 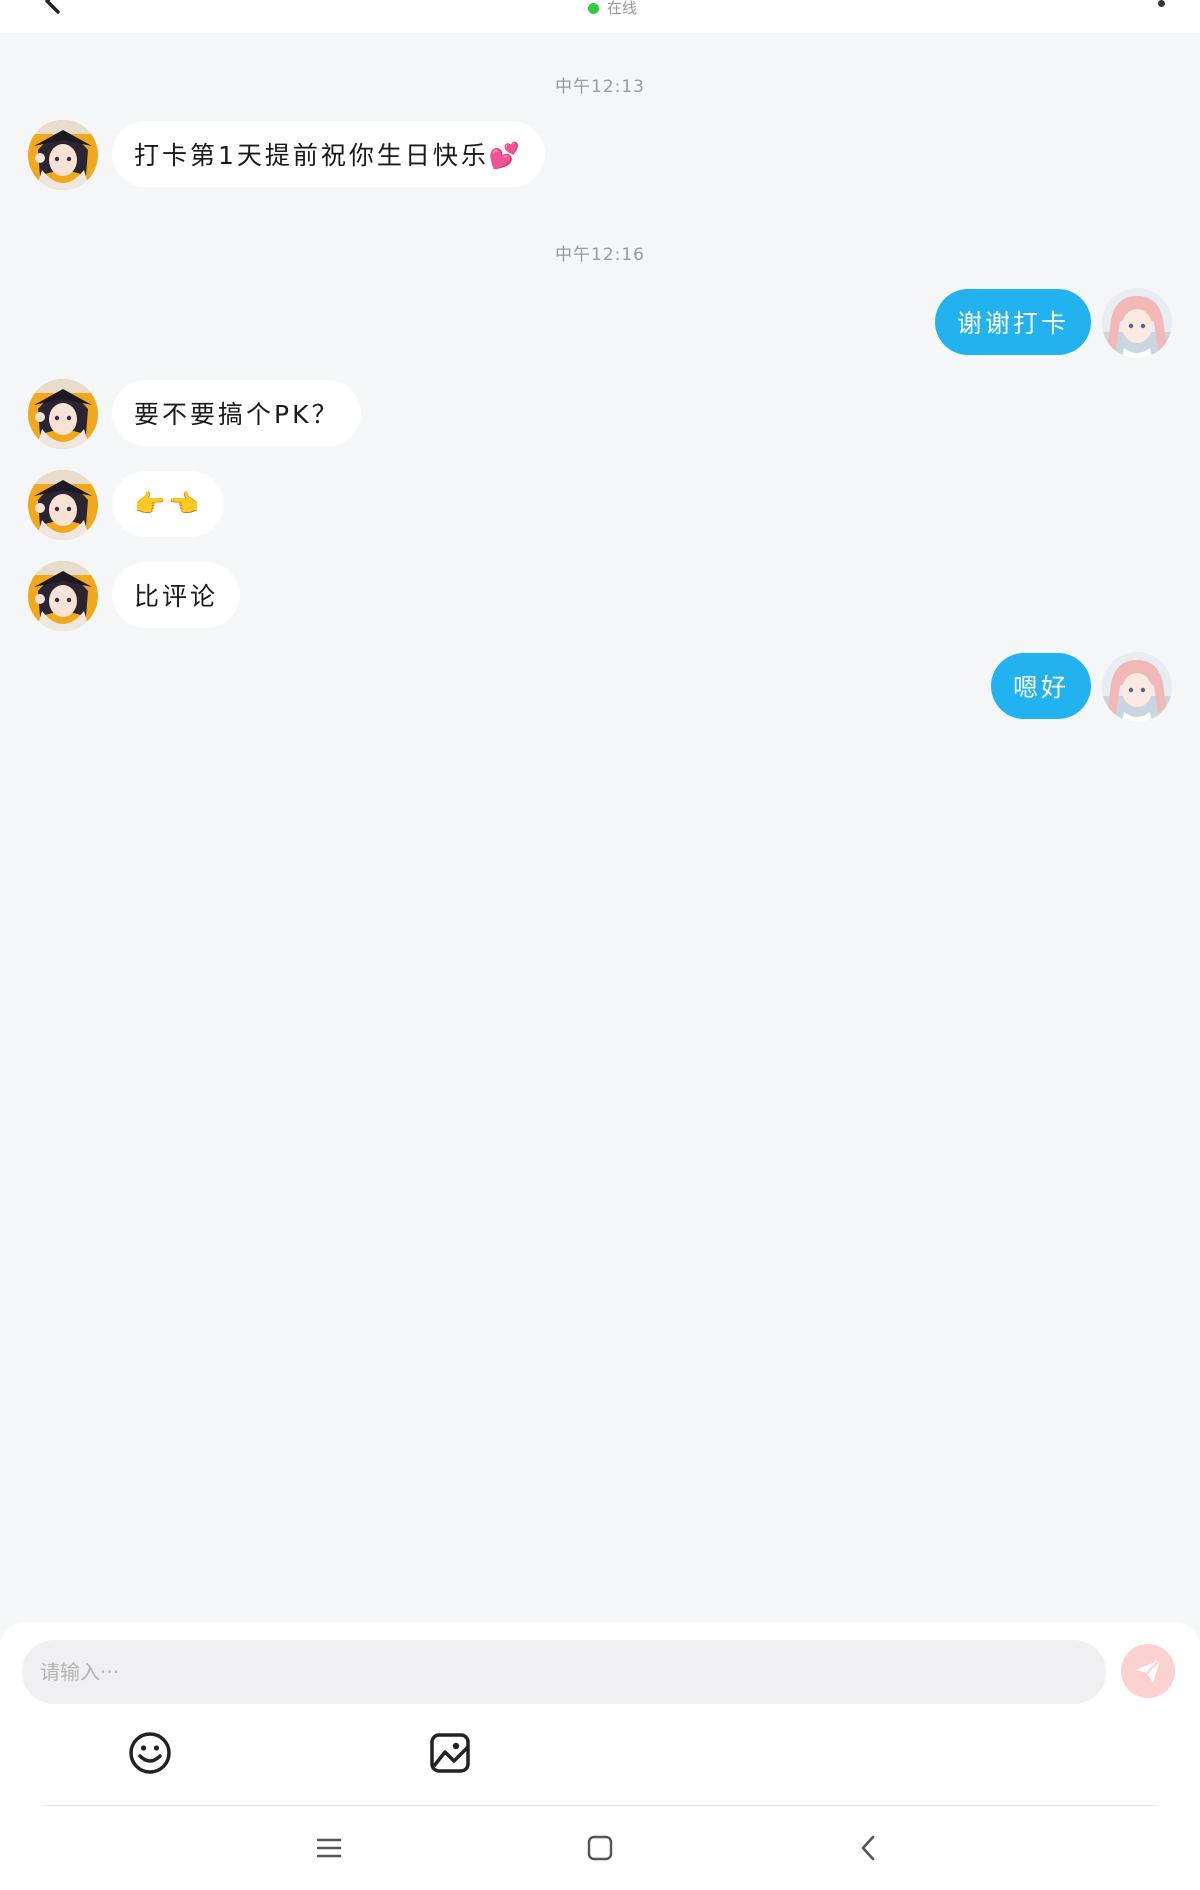 I want to click on image-icon, so click(x=450, y=1753).